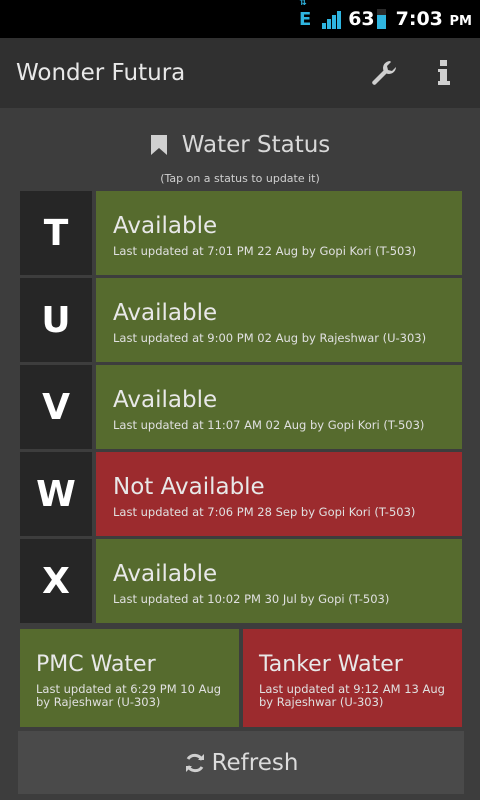 This screenshot has height=800, width=480. Describe the element at coordinates (255, 762) in the screenshot. I see `refresh-label: Refresh` at that location.